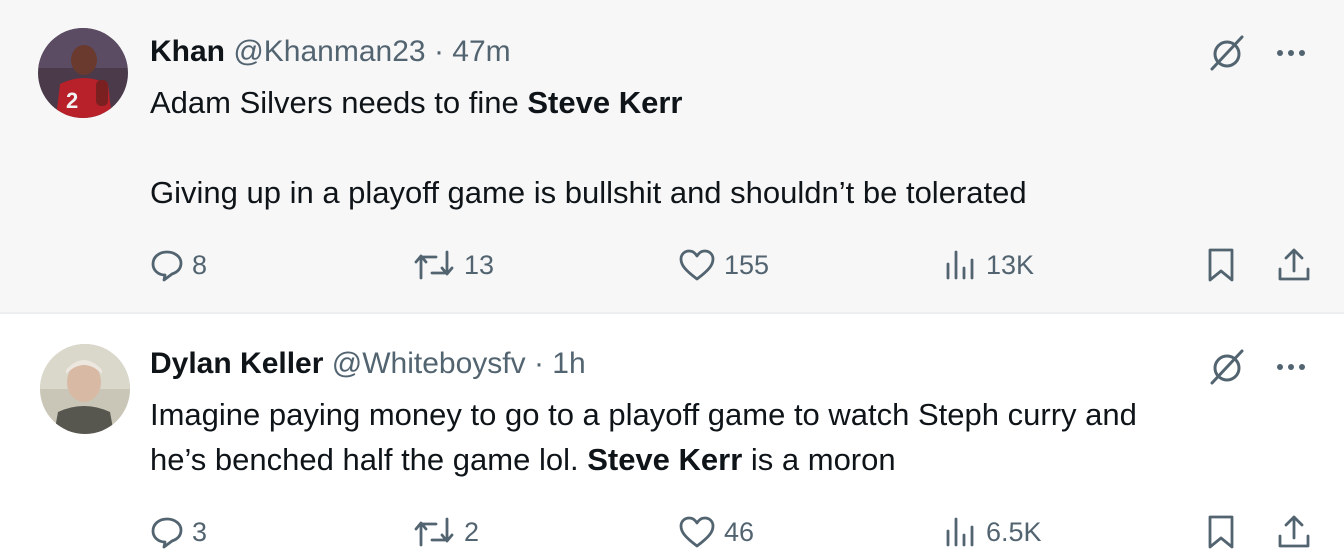  I want to click on action-bar: 8 13 155 13K, so click(731, 265).